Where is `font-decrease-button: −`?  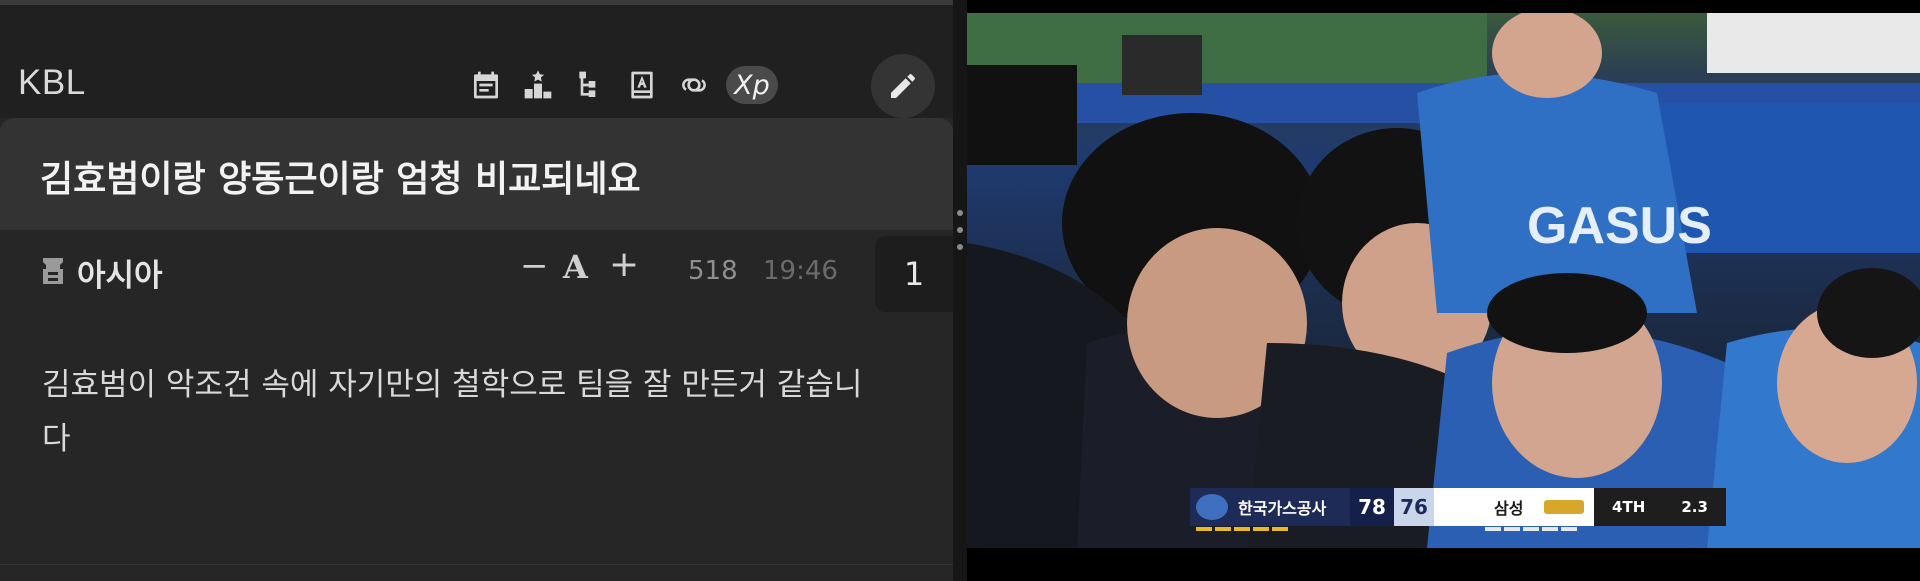 font-decrease-button: − is located at coordinates (534, 266).